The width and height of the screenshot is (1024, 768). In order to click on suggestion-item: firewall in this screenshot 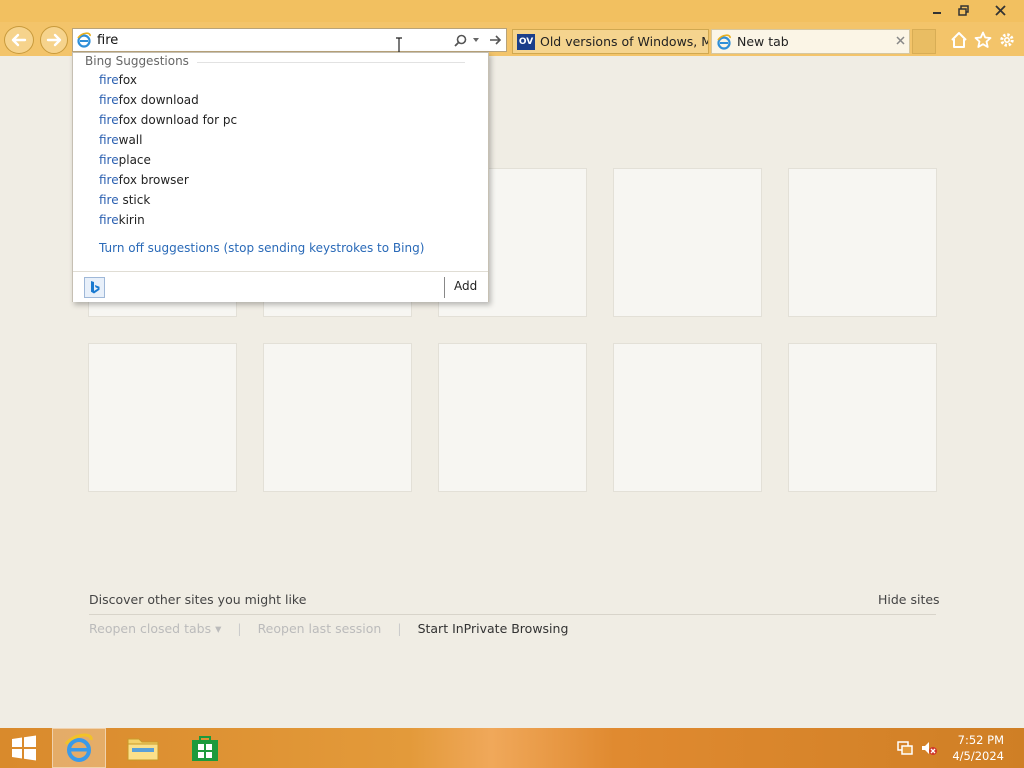, I will do `click(120, 142)`.